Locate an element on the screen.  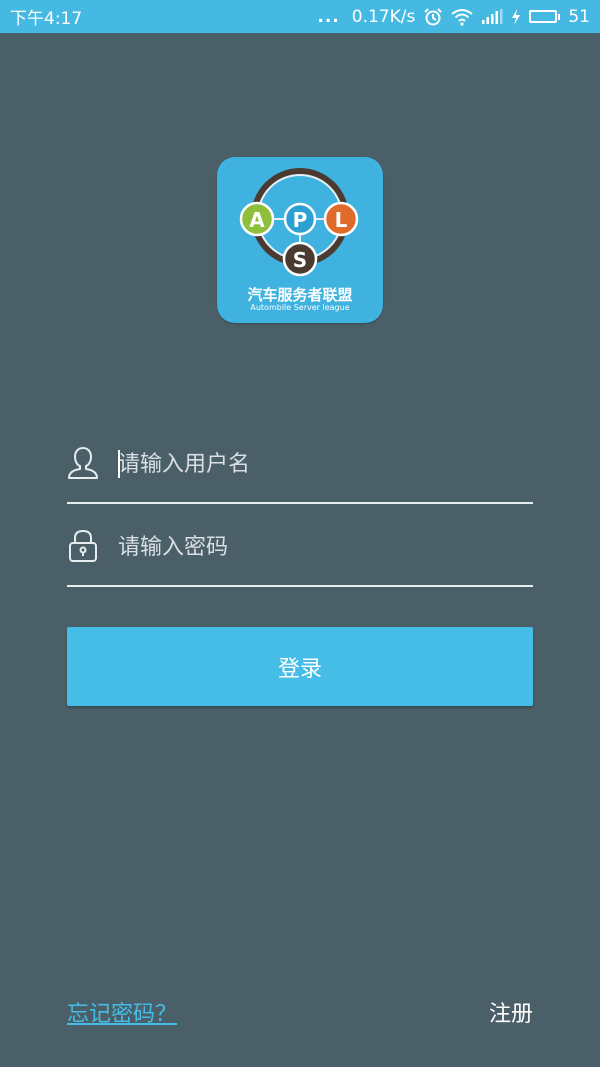
svg-text: L is located at coordinates (341, 220).